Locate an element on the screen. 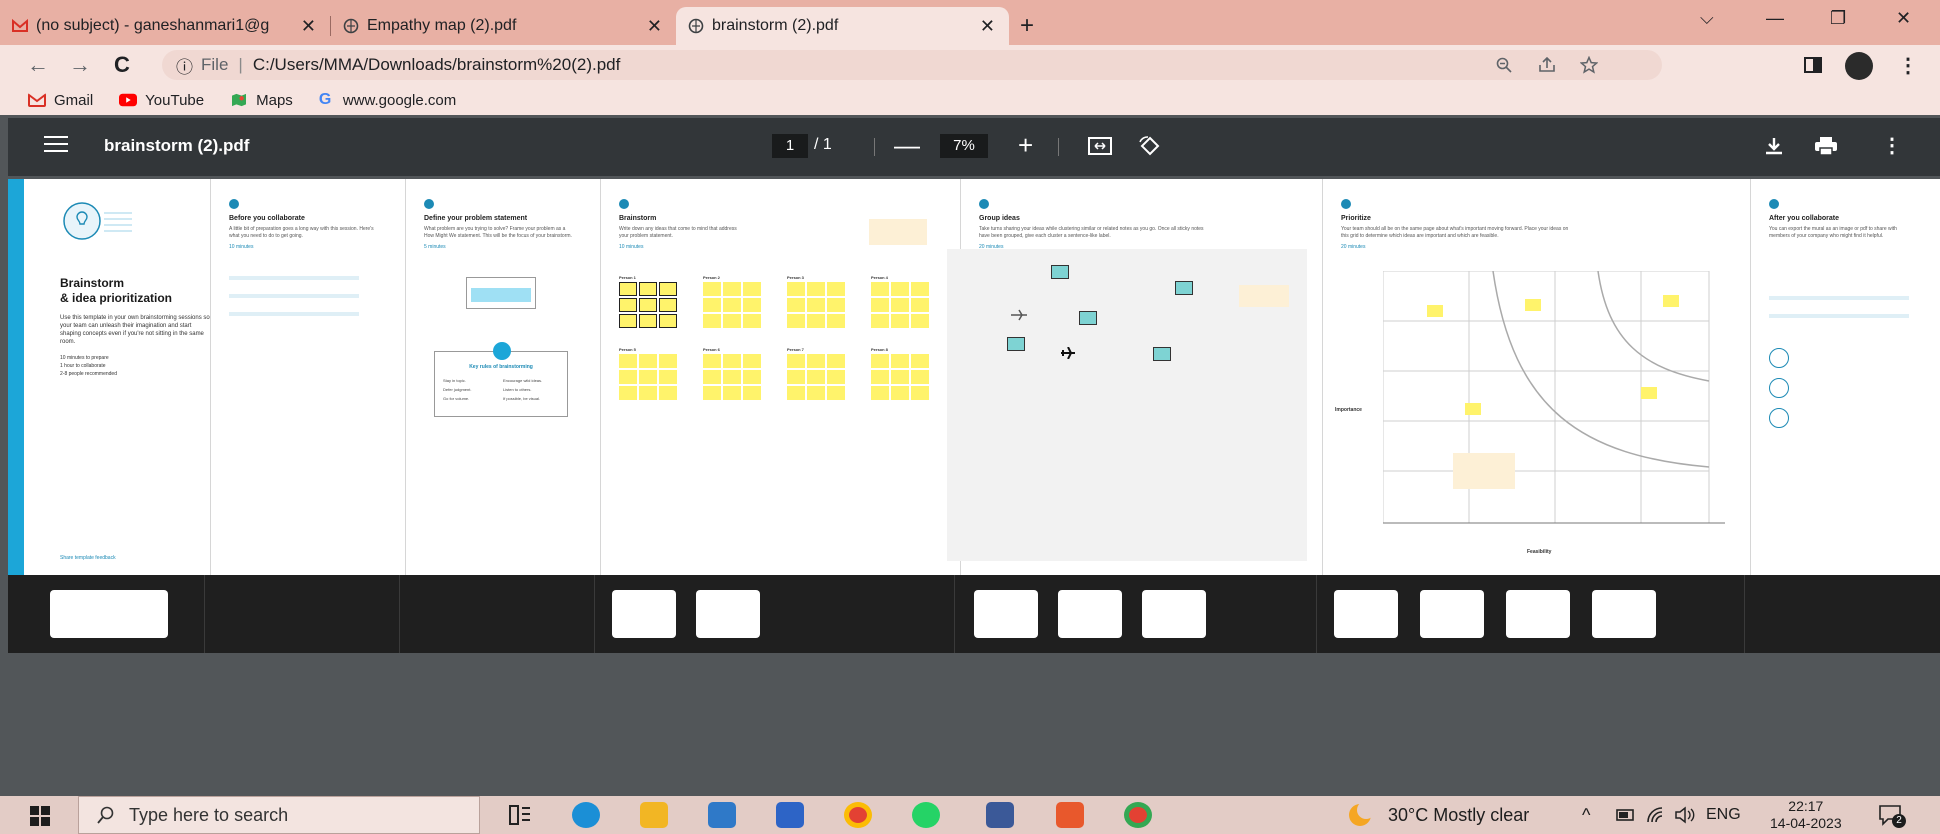 The image size is (1940, 834). wifi-icon is located at coordinates (1656, 815).